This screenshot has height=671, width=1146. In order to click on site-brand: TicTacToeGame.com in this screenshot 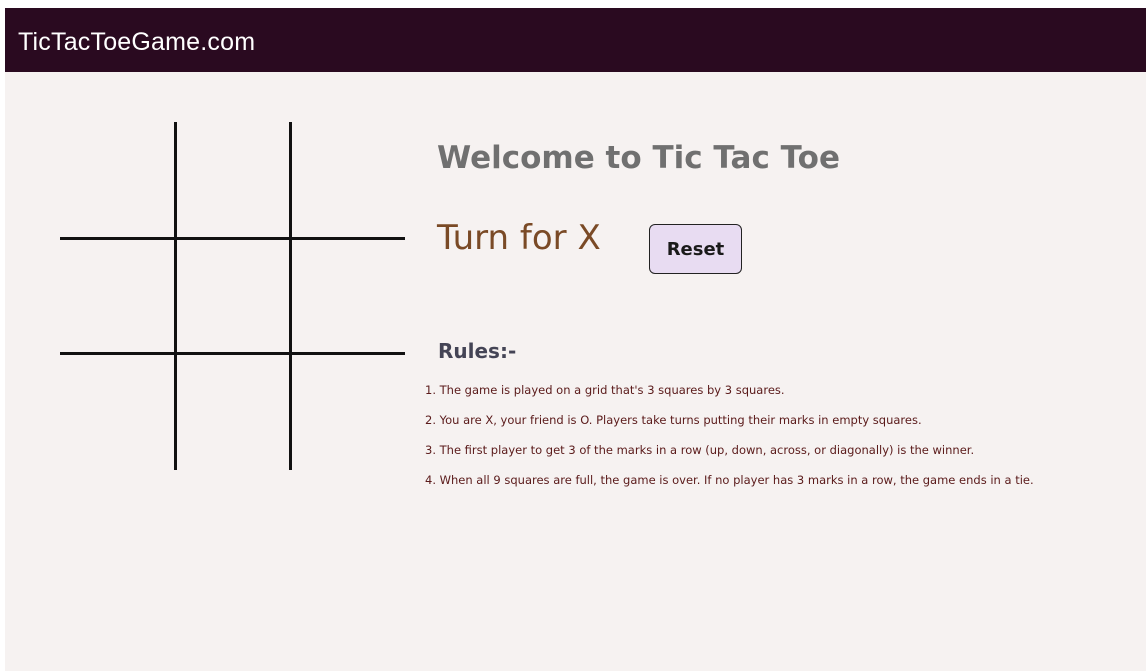, I will do `click(136, 42)`.